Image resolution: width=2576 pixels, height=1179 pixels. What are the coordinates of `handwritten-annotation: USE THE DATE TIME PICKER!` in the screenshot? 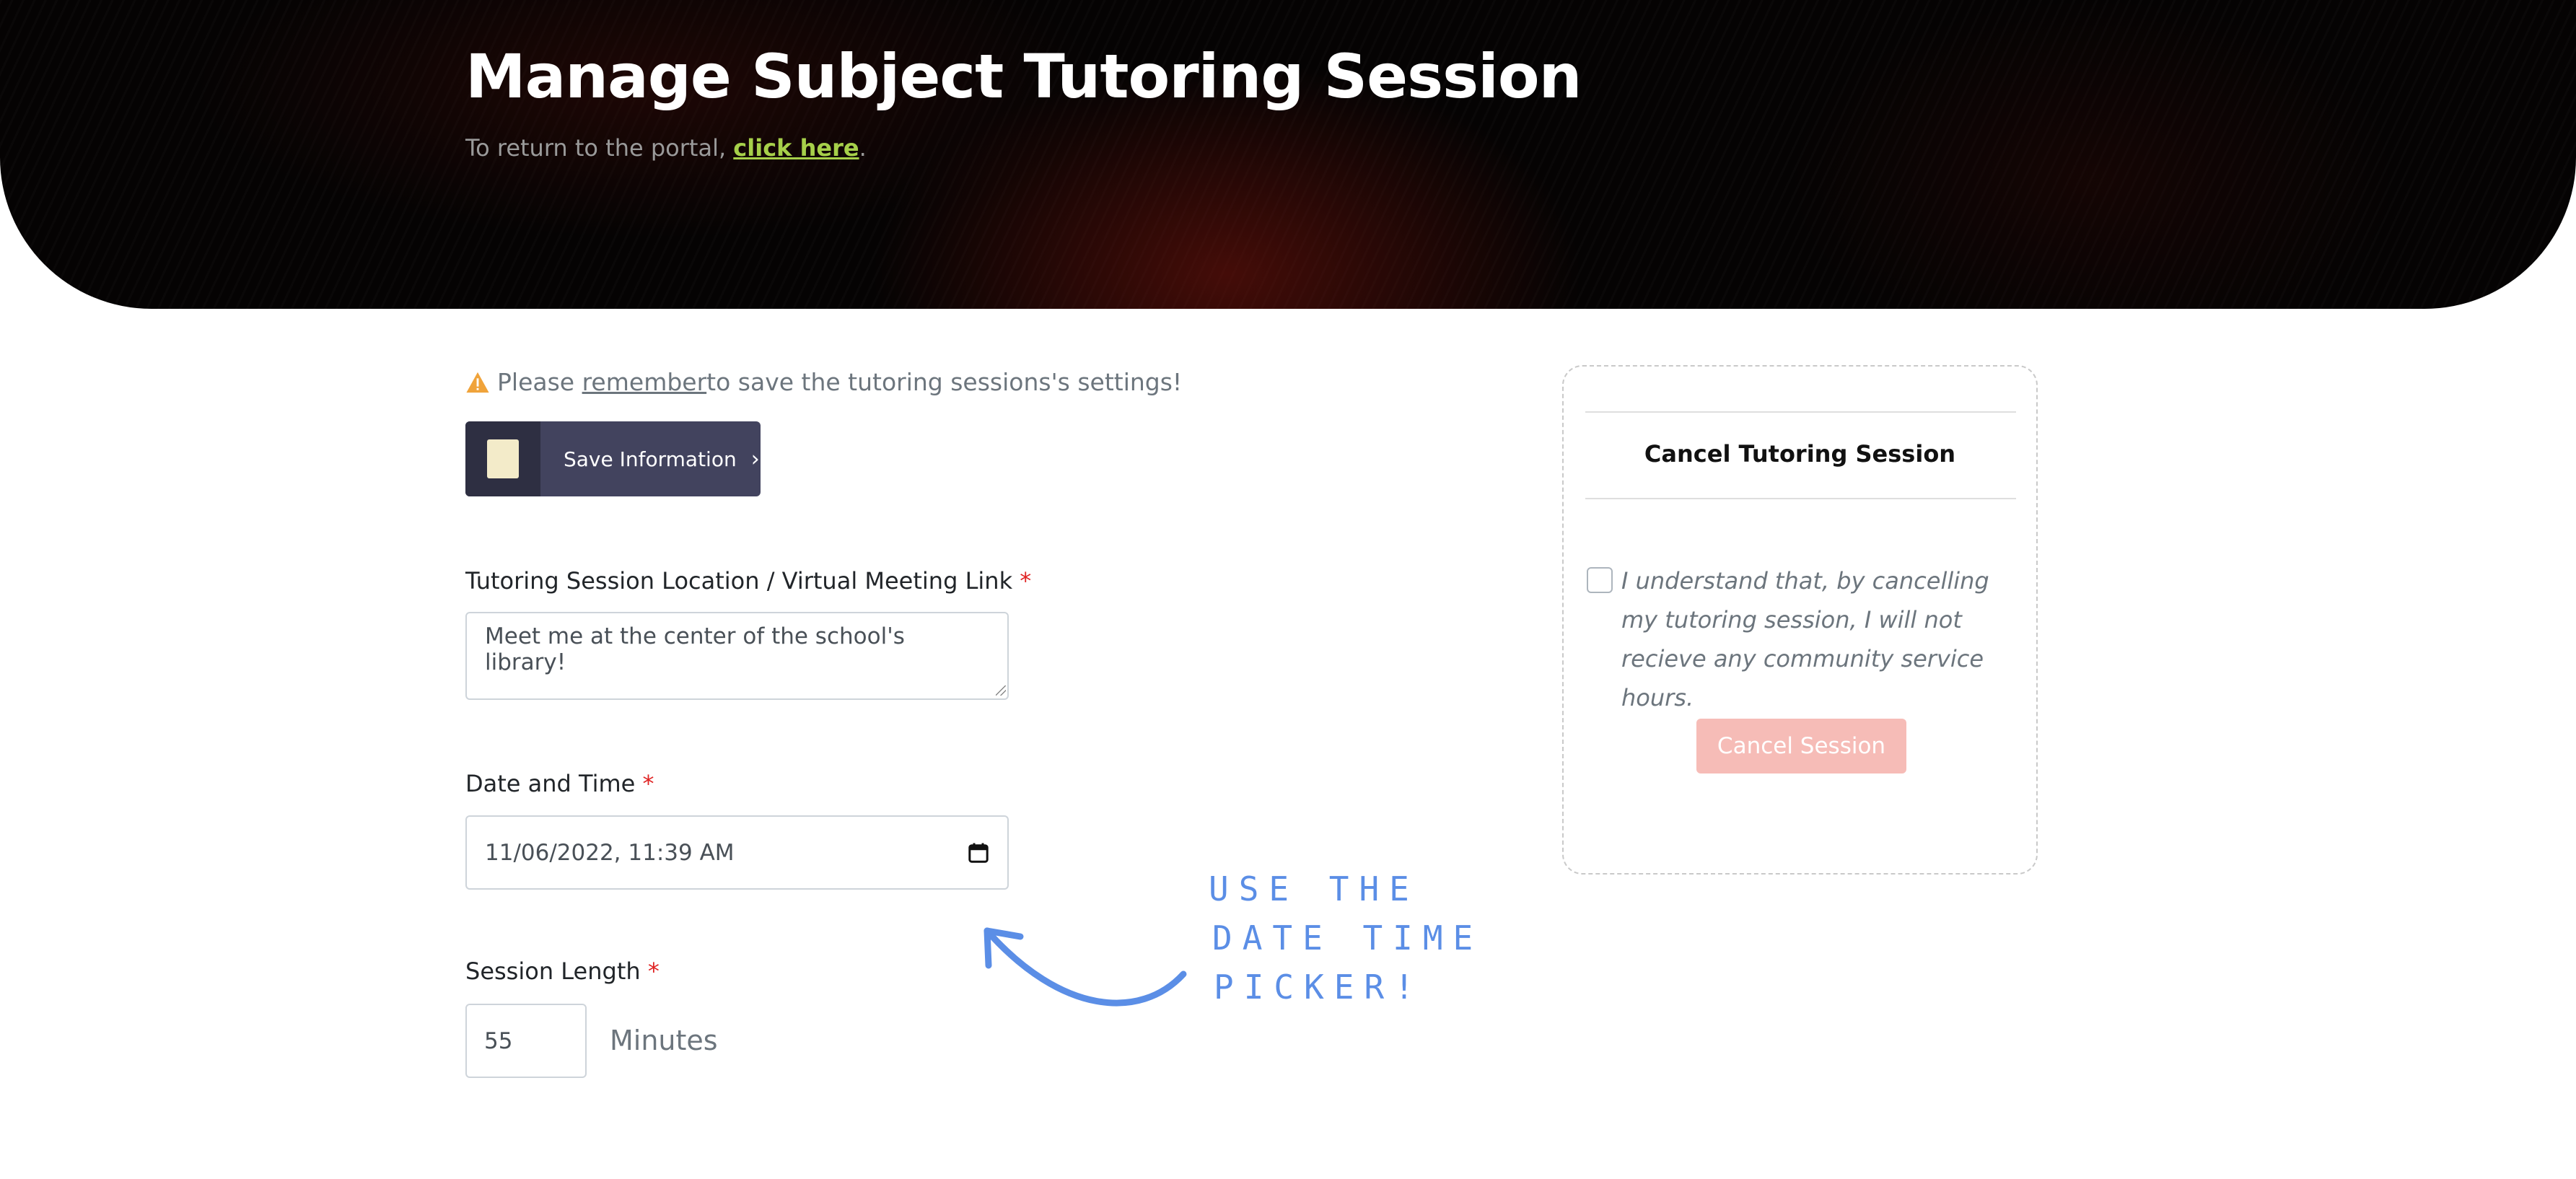 It's located at (1233, 938).